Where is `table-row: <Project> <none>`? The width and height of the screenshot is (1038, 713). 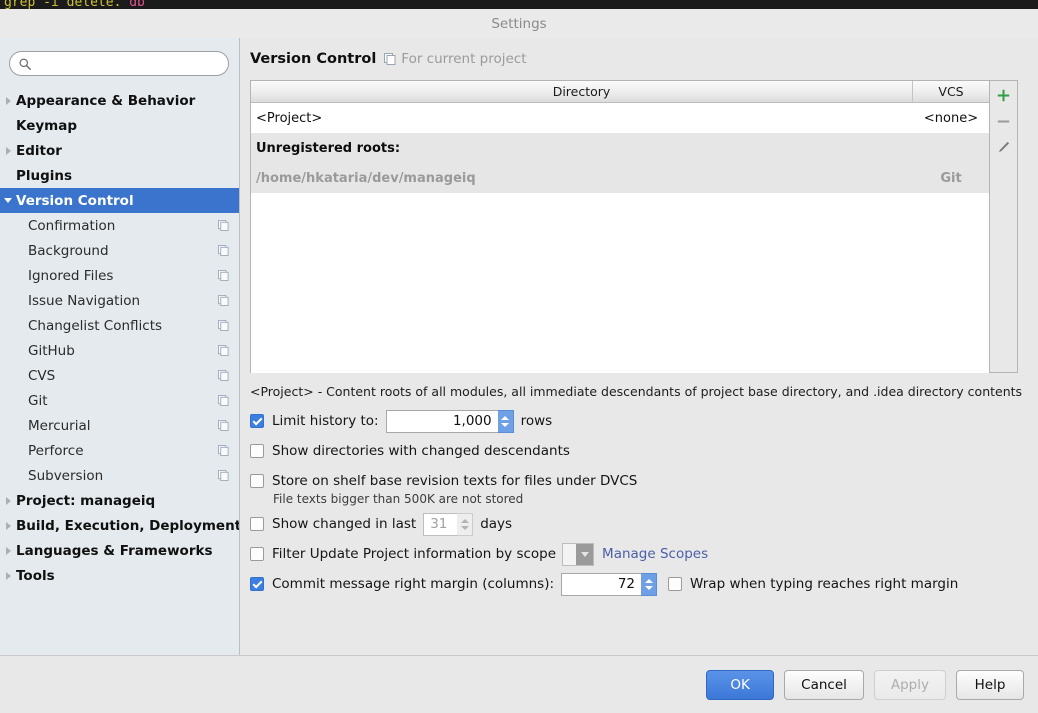 table-row: <Project> <none> is located at coordinates (620, 118).